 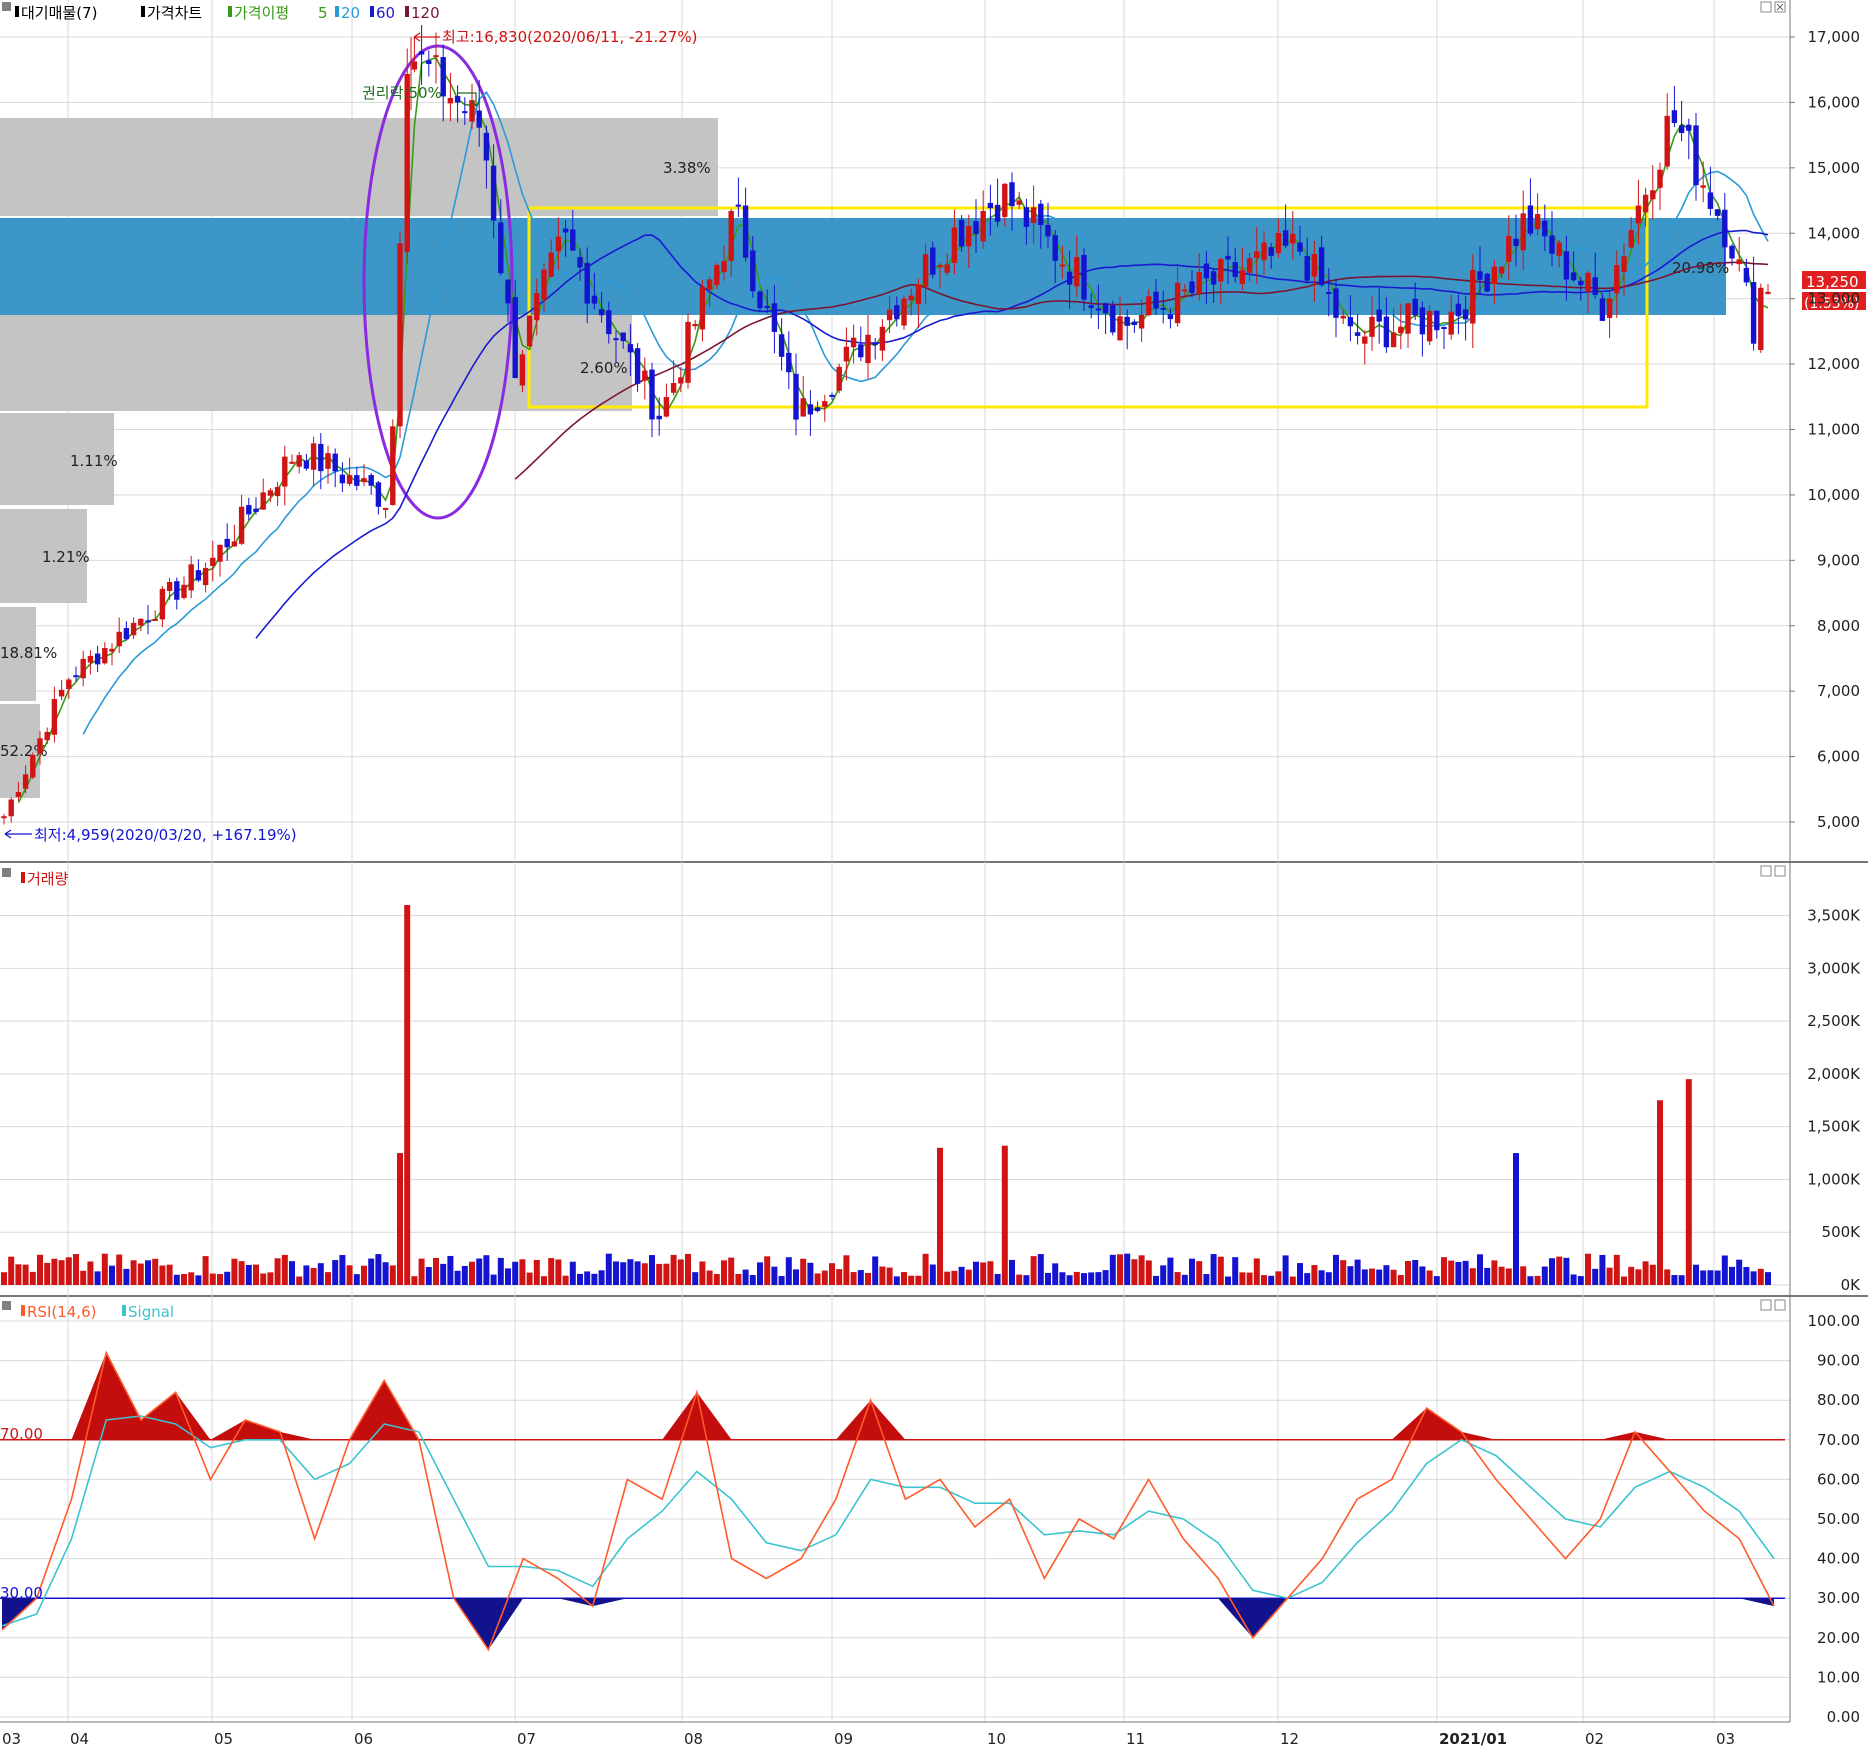 I want to click on x-tick-label: 05, so click(x=223, y=1739).